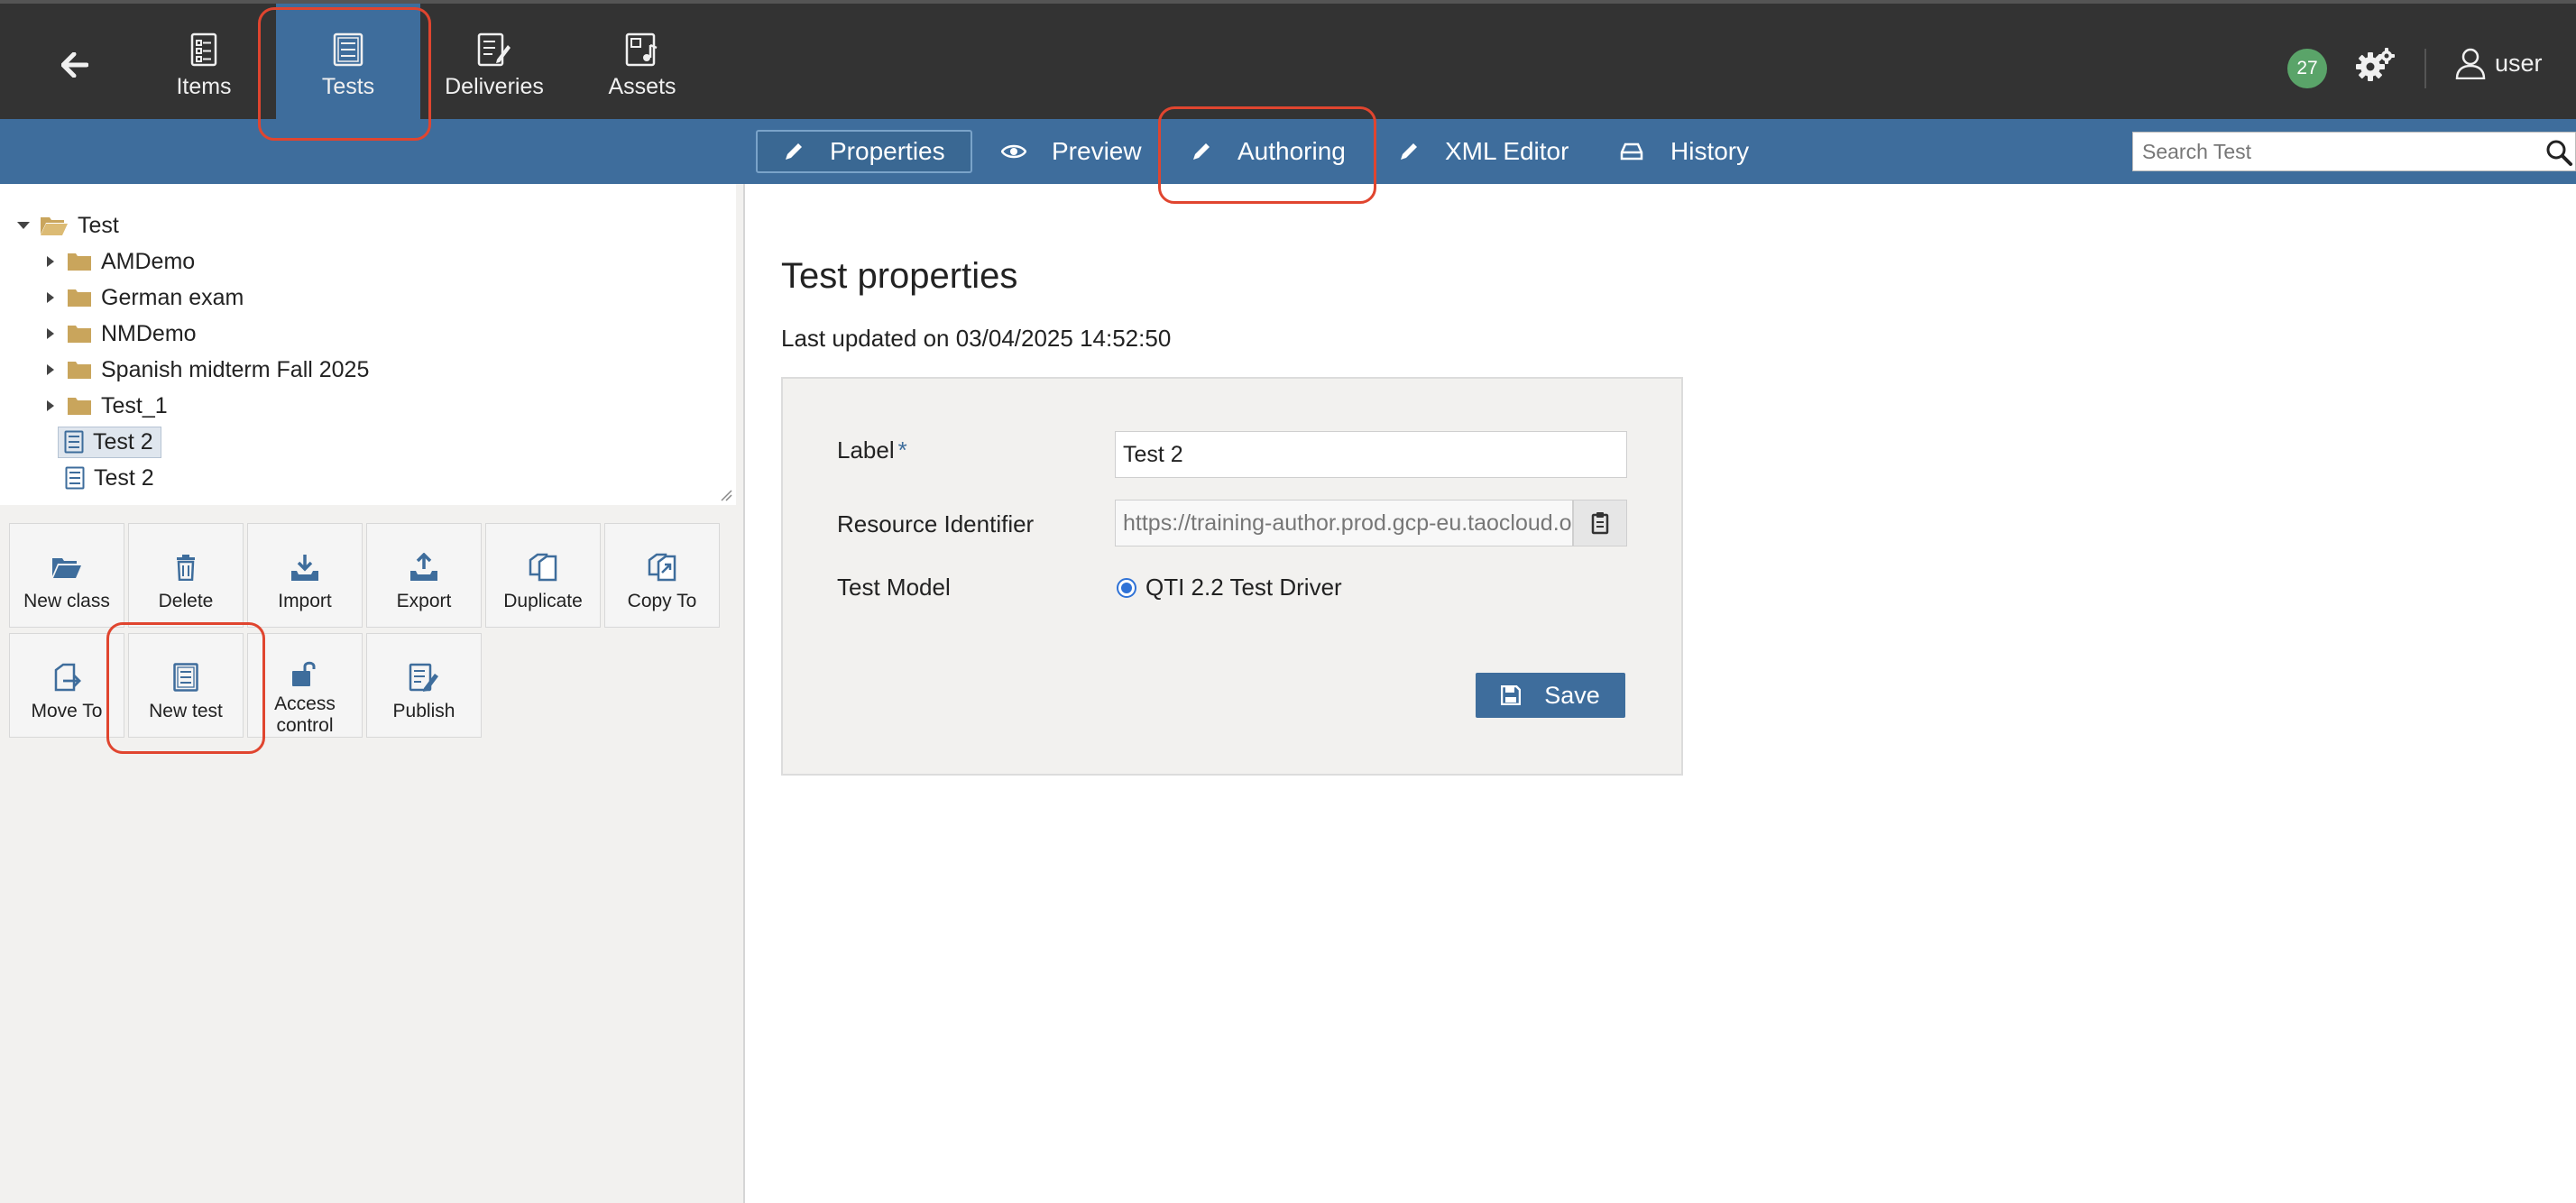  I want to click on user-icon, so click(2471, 63).